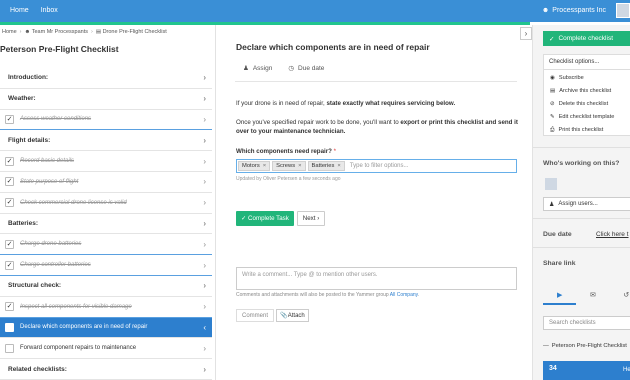 The height and width of the screenshot is (380, 630). What do you see at coordinates (583, 104) in the screenshot?
I see `option-label: Delete this checklist` at bounding box center [583, 104].